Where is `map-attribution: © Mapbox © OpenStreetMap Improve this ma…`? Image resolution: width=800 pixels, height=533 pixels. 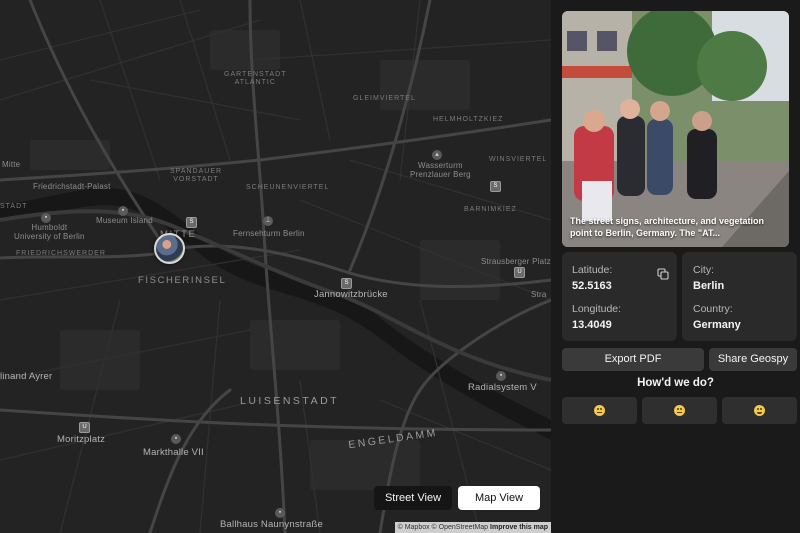 map-attribution: © Mapbox © OpenStreetMap Improve this ma… is located at coordinates (472, 527).